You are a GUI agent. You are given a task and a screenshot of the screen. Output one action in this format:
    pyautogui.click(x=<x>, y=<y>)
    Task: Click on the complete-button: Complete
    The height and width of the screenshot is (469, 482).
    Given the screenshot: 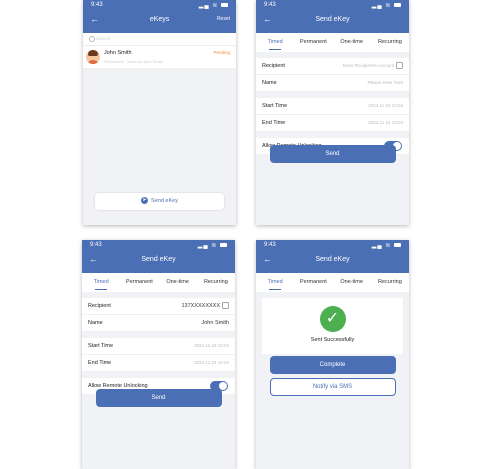 What is the action you would take?
    pyautogui.click(x=332, y=365)
    